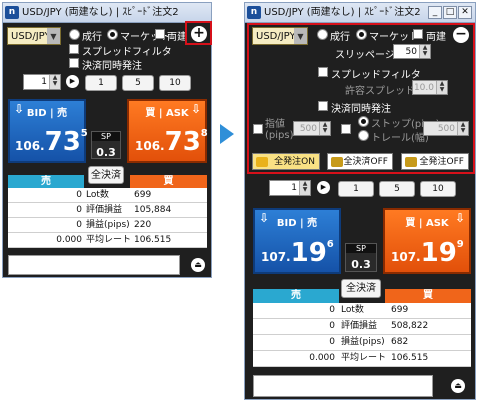 This screenshot has width=478, height=403. Describe the element at coordinates (112, 34) in the screenshot. I see `left-radio-market` at that location.